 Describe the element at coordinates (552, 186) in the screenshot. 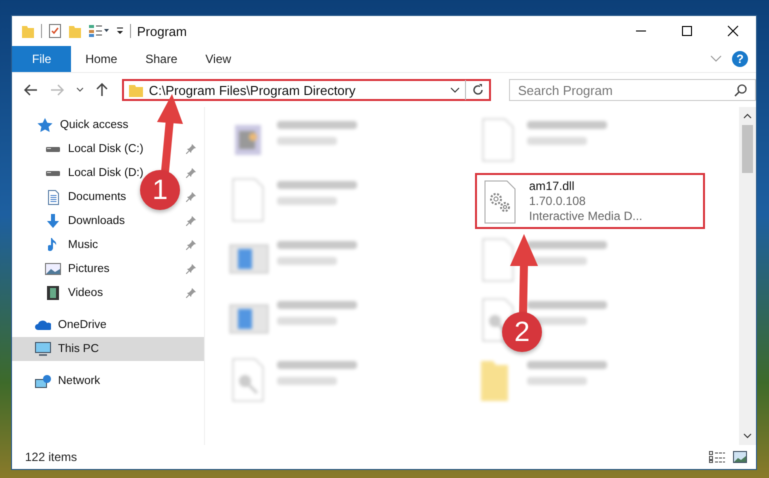

I see `file-name: am17.dll` at that location.